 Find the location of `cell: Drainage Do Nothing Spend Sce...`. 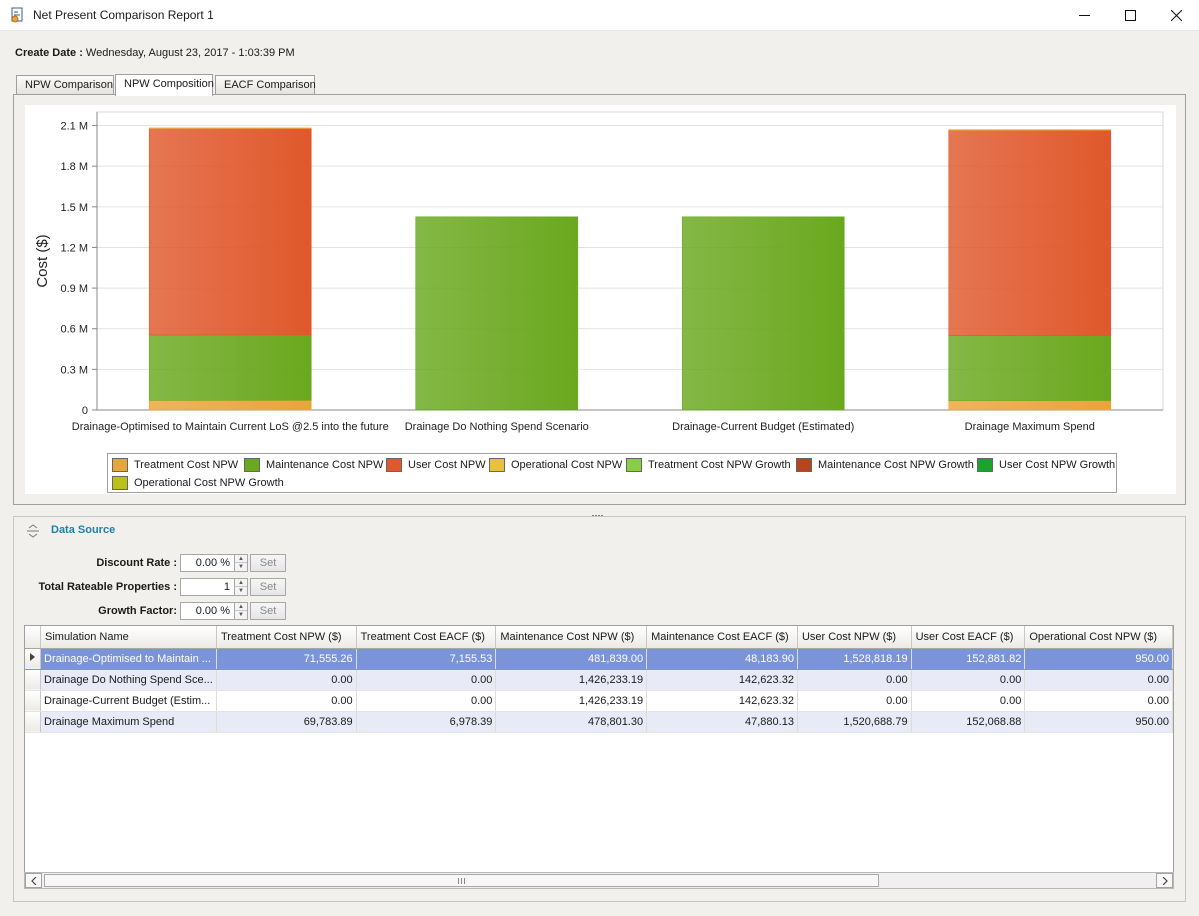

cell: Drainage Do Nothing Spend Sce... is located at coordinates (128, 680).